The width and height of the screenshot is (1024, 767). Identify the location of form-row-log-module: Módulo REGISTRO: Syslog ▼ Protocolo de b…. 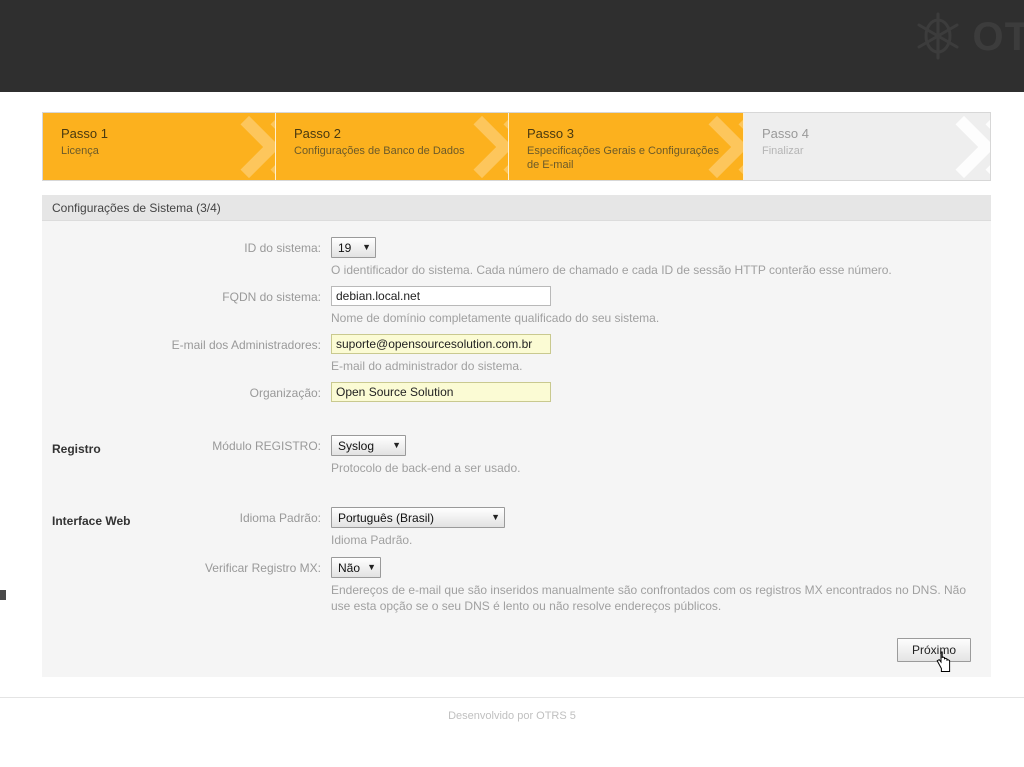
(516, 455).